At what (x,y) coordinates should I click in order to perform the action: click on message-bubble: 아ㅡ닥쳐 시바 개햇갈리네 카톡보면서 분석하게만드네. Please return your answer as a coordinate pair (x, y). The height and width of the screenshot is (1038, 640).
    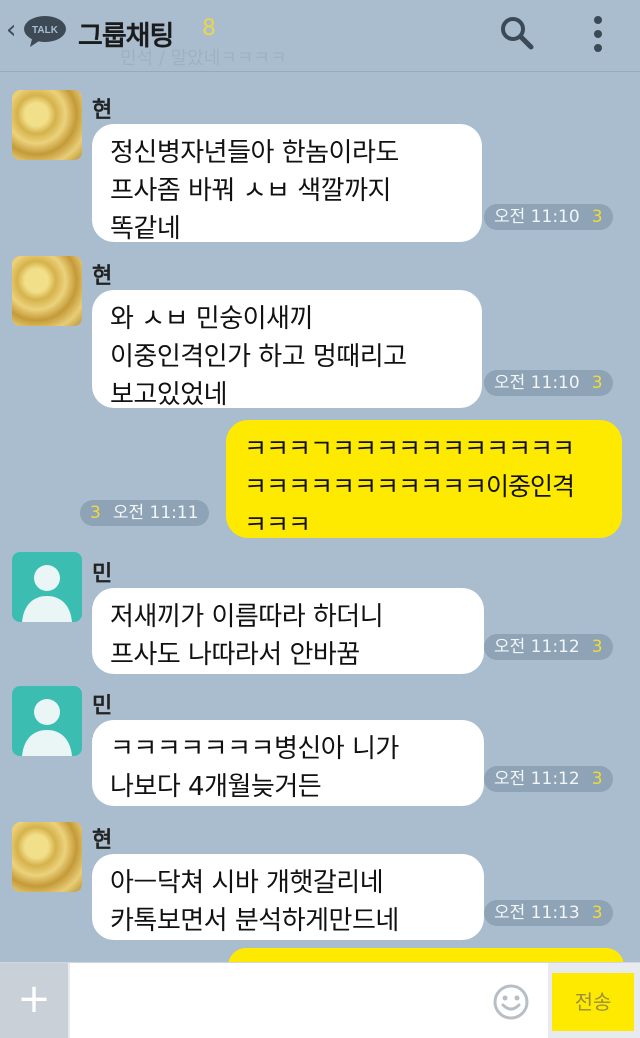
    Looking at the image, I should click on (288, 897).